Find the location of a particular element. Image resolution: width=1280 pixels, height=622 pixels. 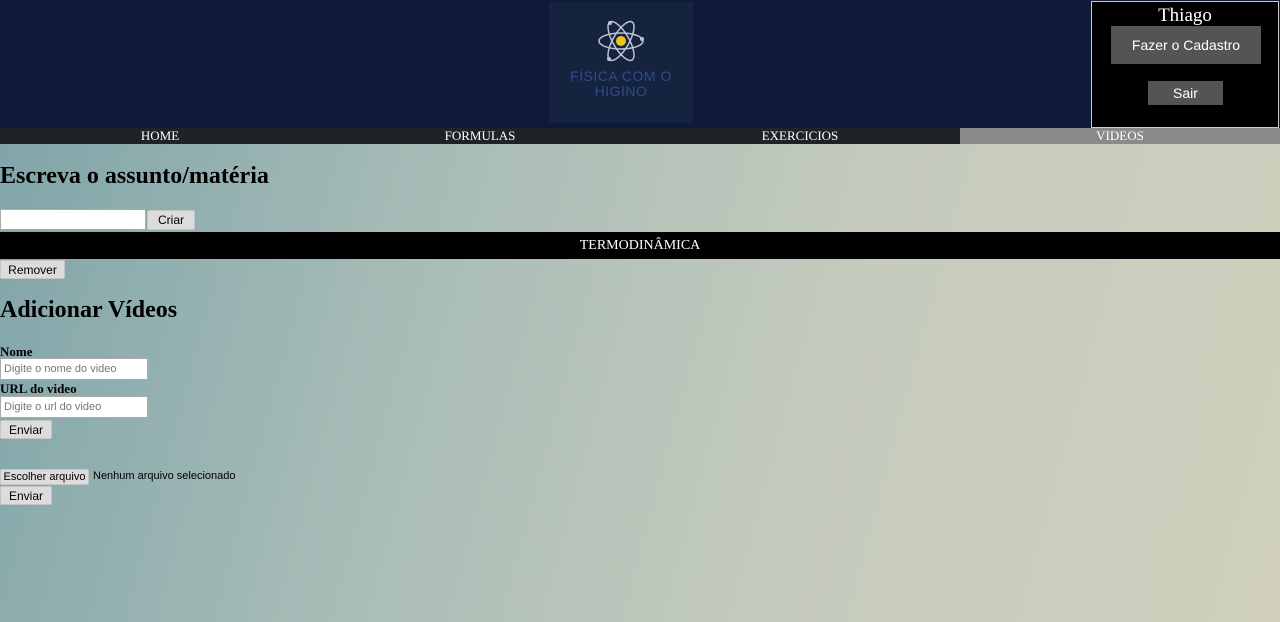

subject-input is located at coordinates (73, 219).